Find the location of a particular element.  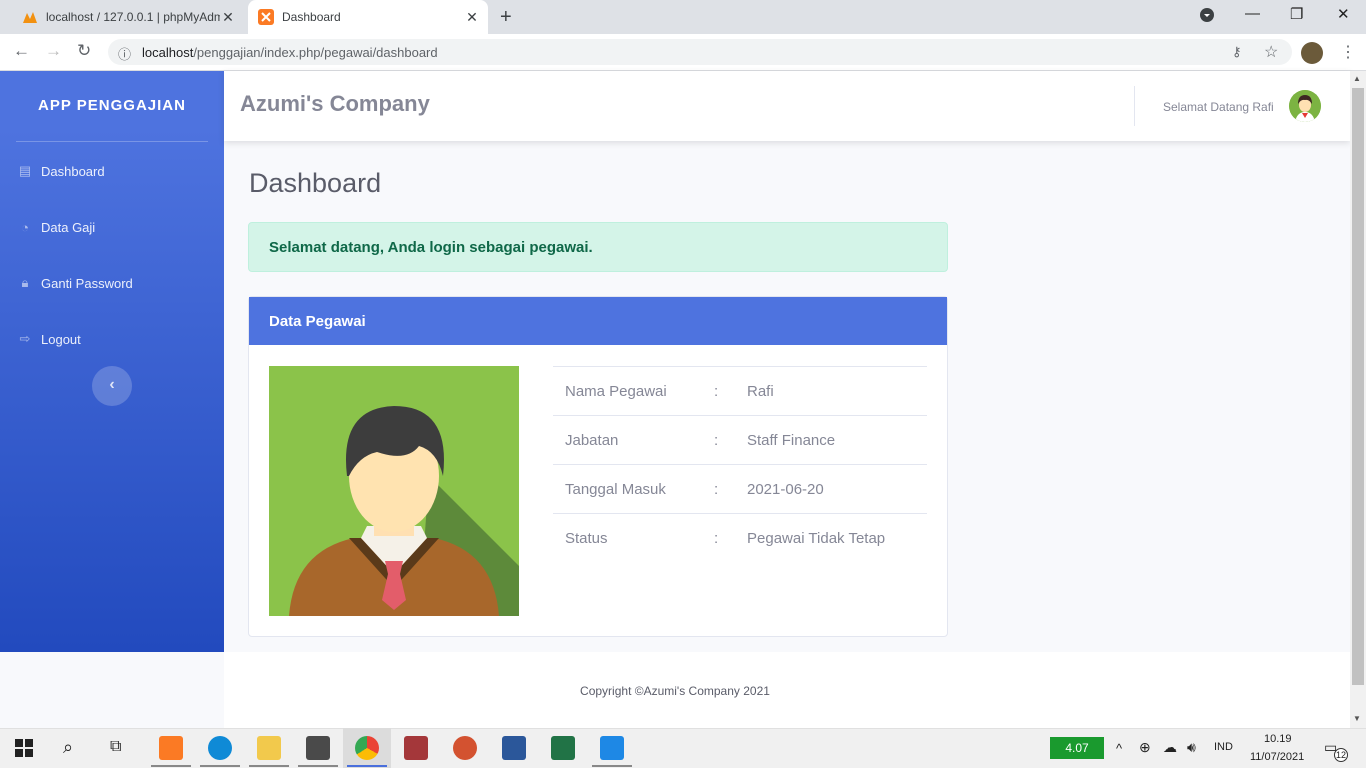

xampp-icon is located at coordinates (266, 17).